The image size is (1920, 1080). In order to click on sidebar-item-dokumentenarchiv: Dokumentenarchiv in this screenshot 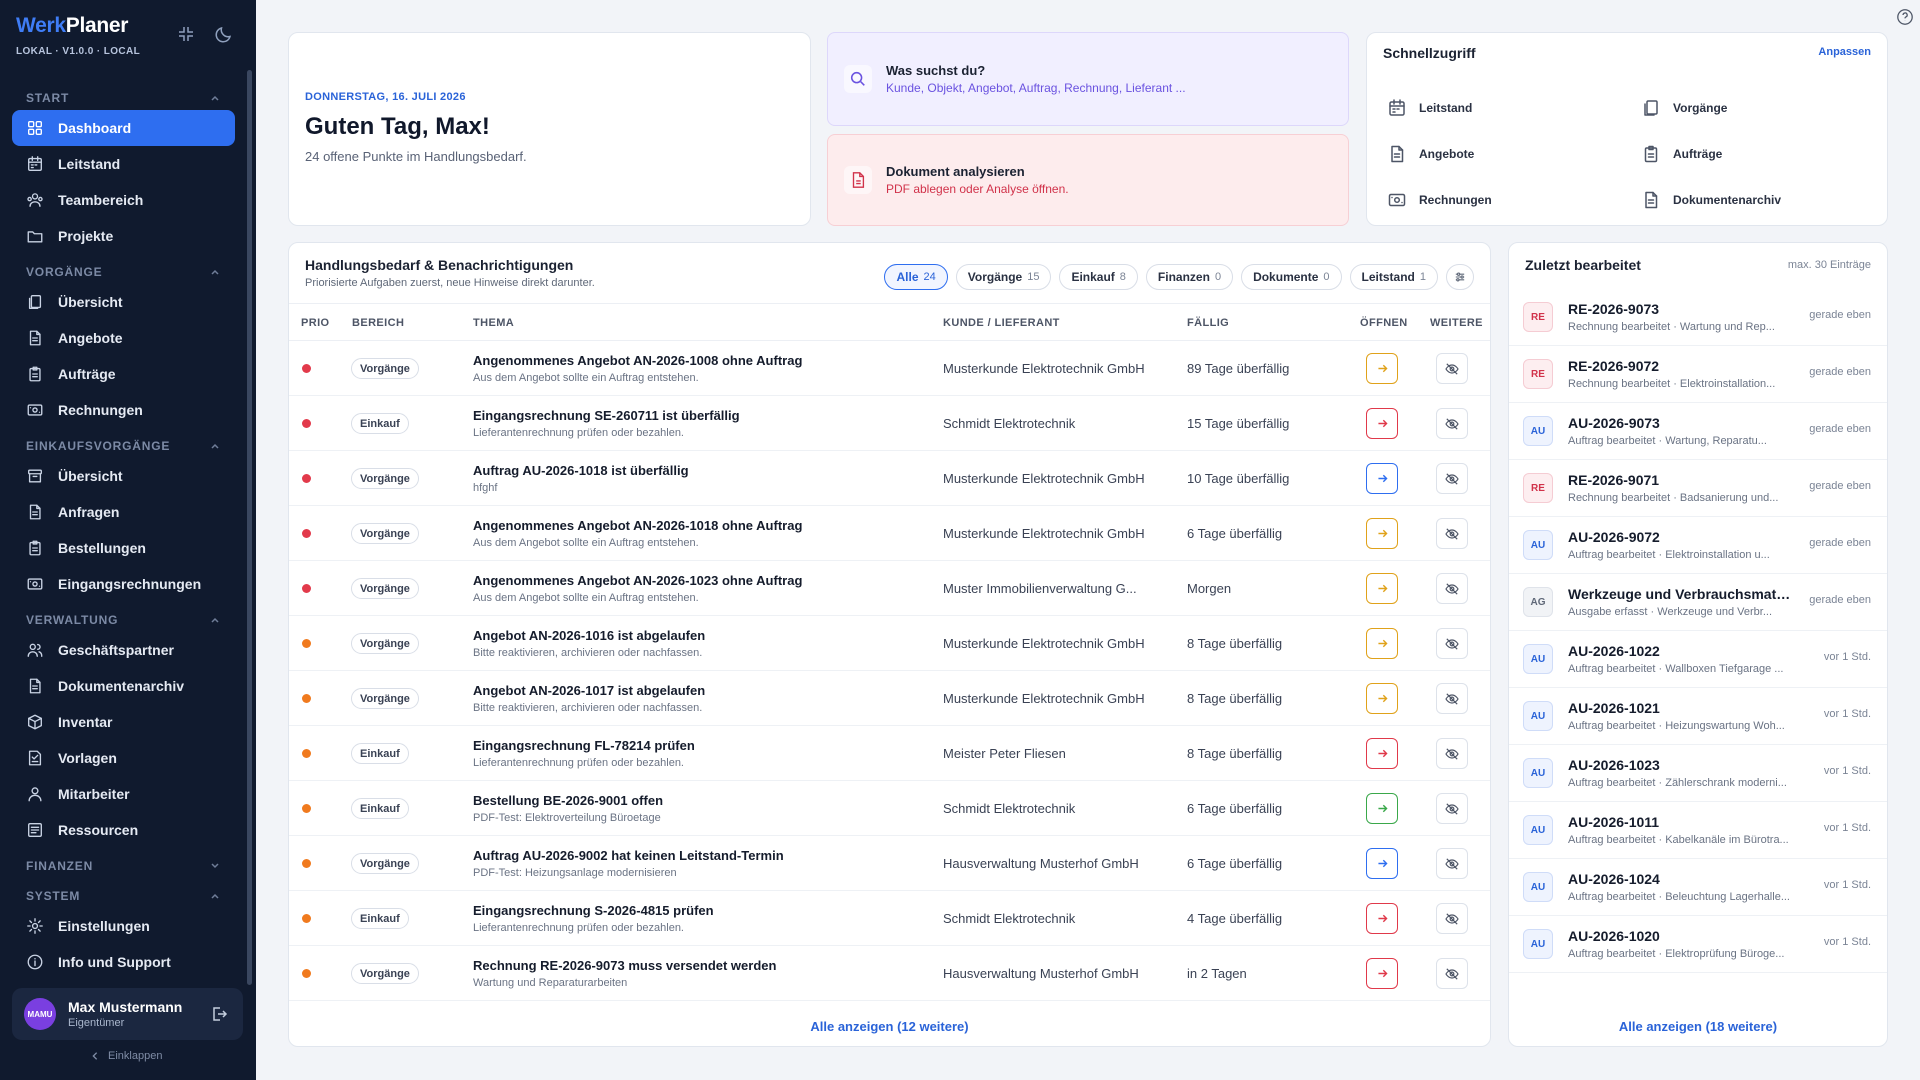, I will do `click(123, 686)`.